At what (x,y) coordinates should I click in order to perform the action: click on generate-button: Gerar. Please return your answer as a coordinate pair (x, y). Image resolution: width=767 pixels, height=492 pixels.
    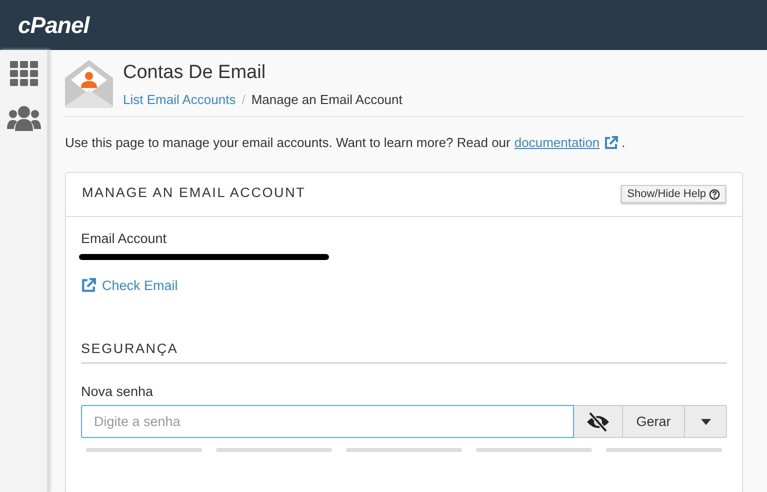
    Looking at the image, I should click on (654, 421).